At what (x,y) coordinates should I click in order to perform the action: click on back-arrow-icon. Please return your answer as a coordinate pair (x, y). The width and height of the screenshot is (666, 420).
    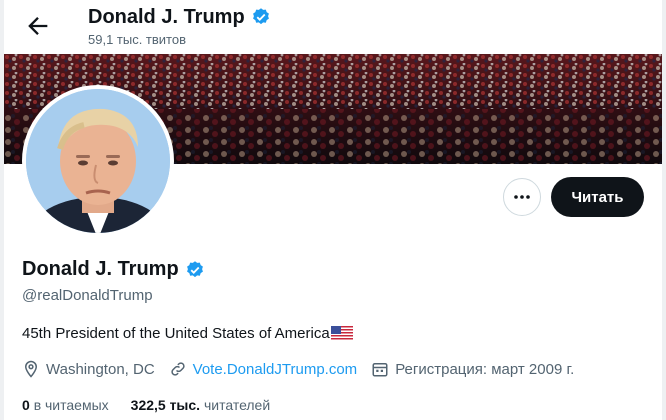
    Looking at the image, I should click on (38, 26).